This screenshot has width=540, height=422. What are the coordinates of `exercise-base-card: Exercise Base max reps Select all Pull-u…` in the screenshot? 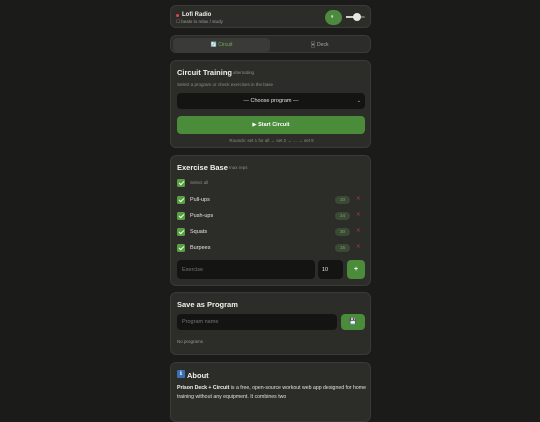 It's located at (270, 220).